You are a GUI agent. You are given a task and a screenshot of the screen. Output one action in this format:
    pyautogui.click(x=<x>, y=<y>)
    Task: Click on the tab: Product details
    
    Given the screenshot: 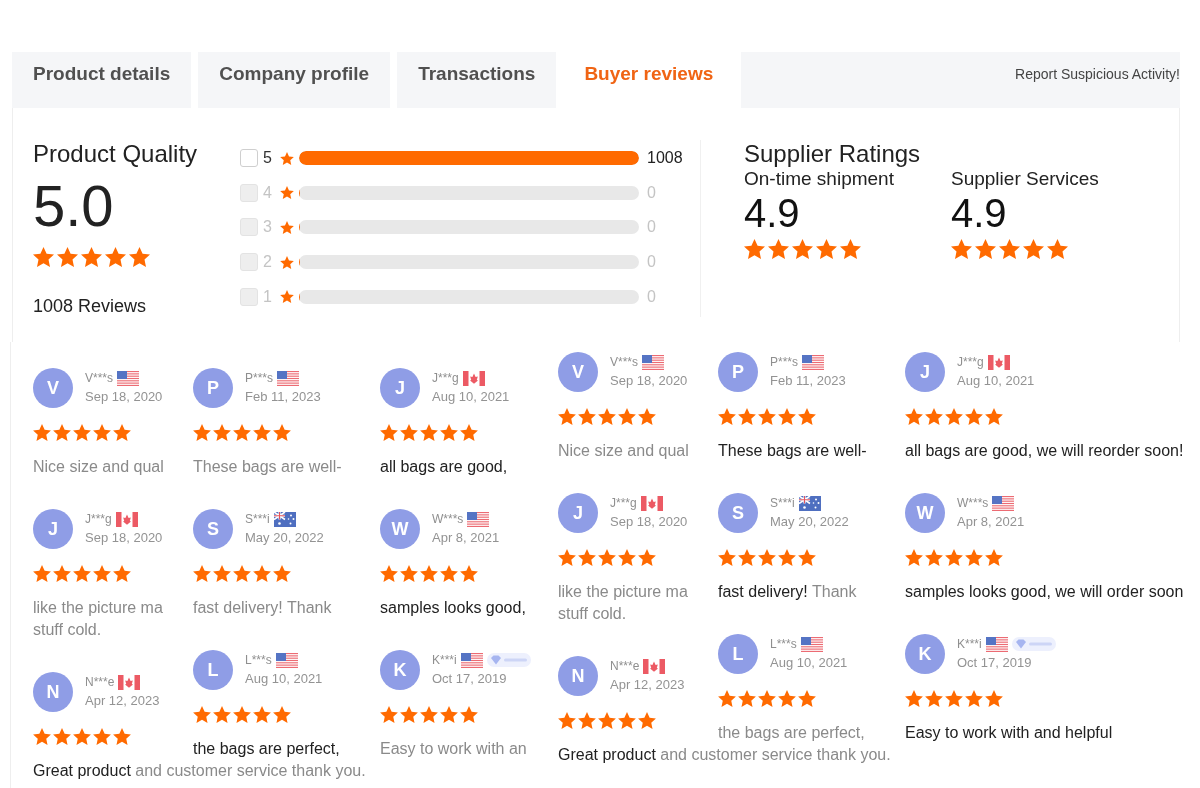 What is the action you would take?
    pyautogui.click(x=102, y=80)
    